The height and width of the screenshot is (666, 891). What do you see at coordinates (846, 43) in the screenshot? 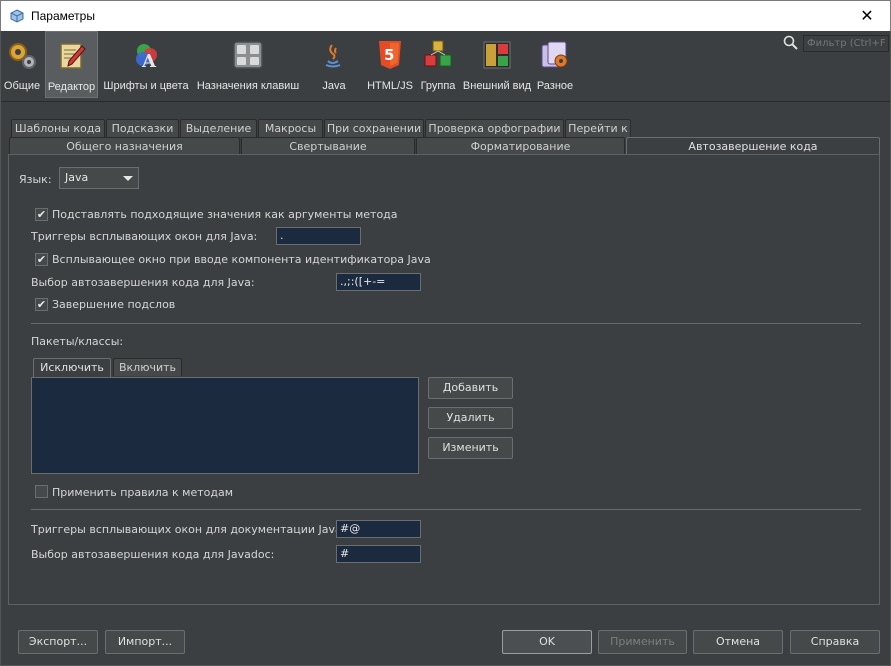
I see `filter-input` at bounding box center [846, 43].